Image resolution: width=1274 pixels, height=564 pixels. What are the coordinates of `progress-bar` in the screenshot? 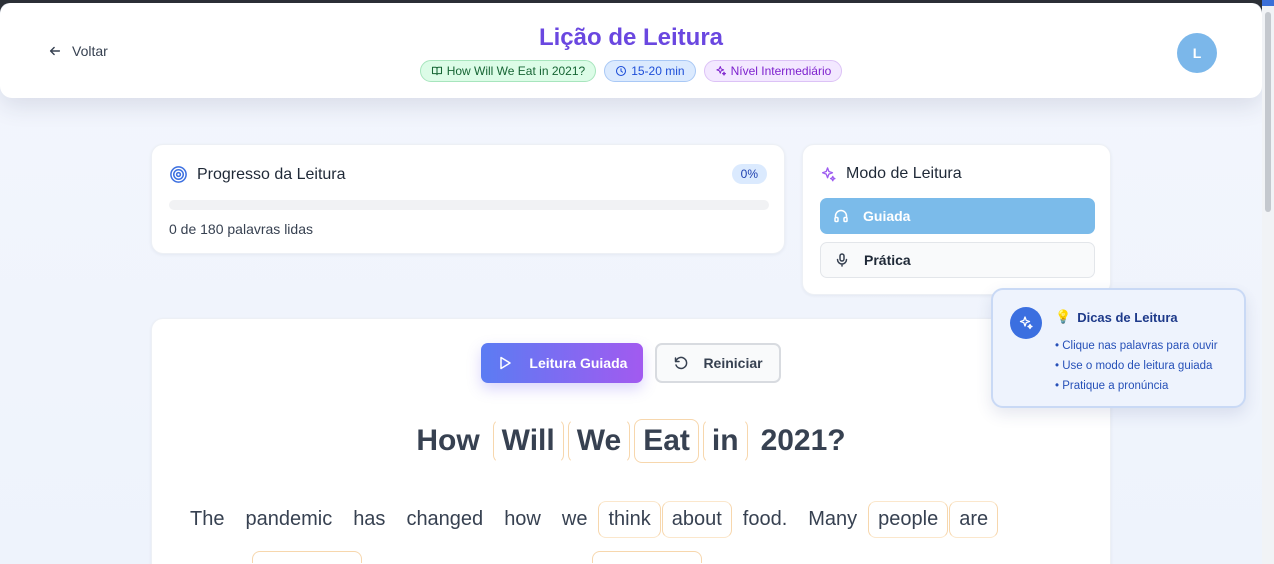 It's located at (469, 205).